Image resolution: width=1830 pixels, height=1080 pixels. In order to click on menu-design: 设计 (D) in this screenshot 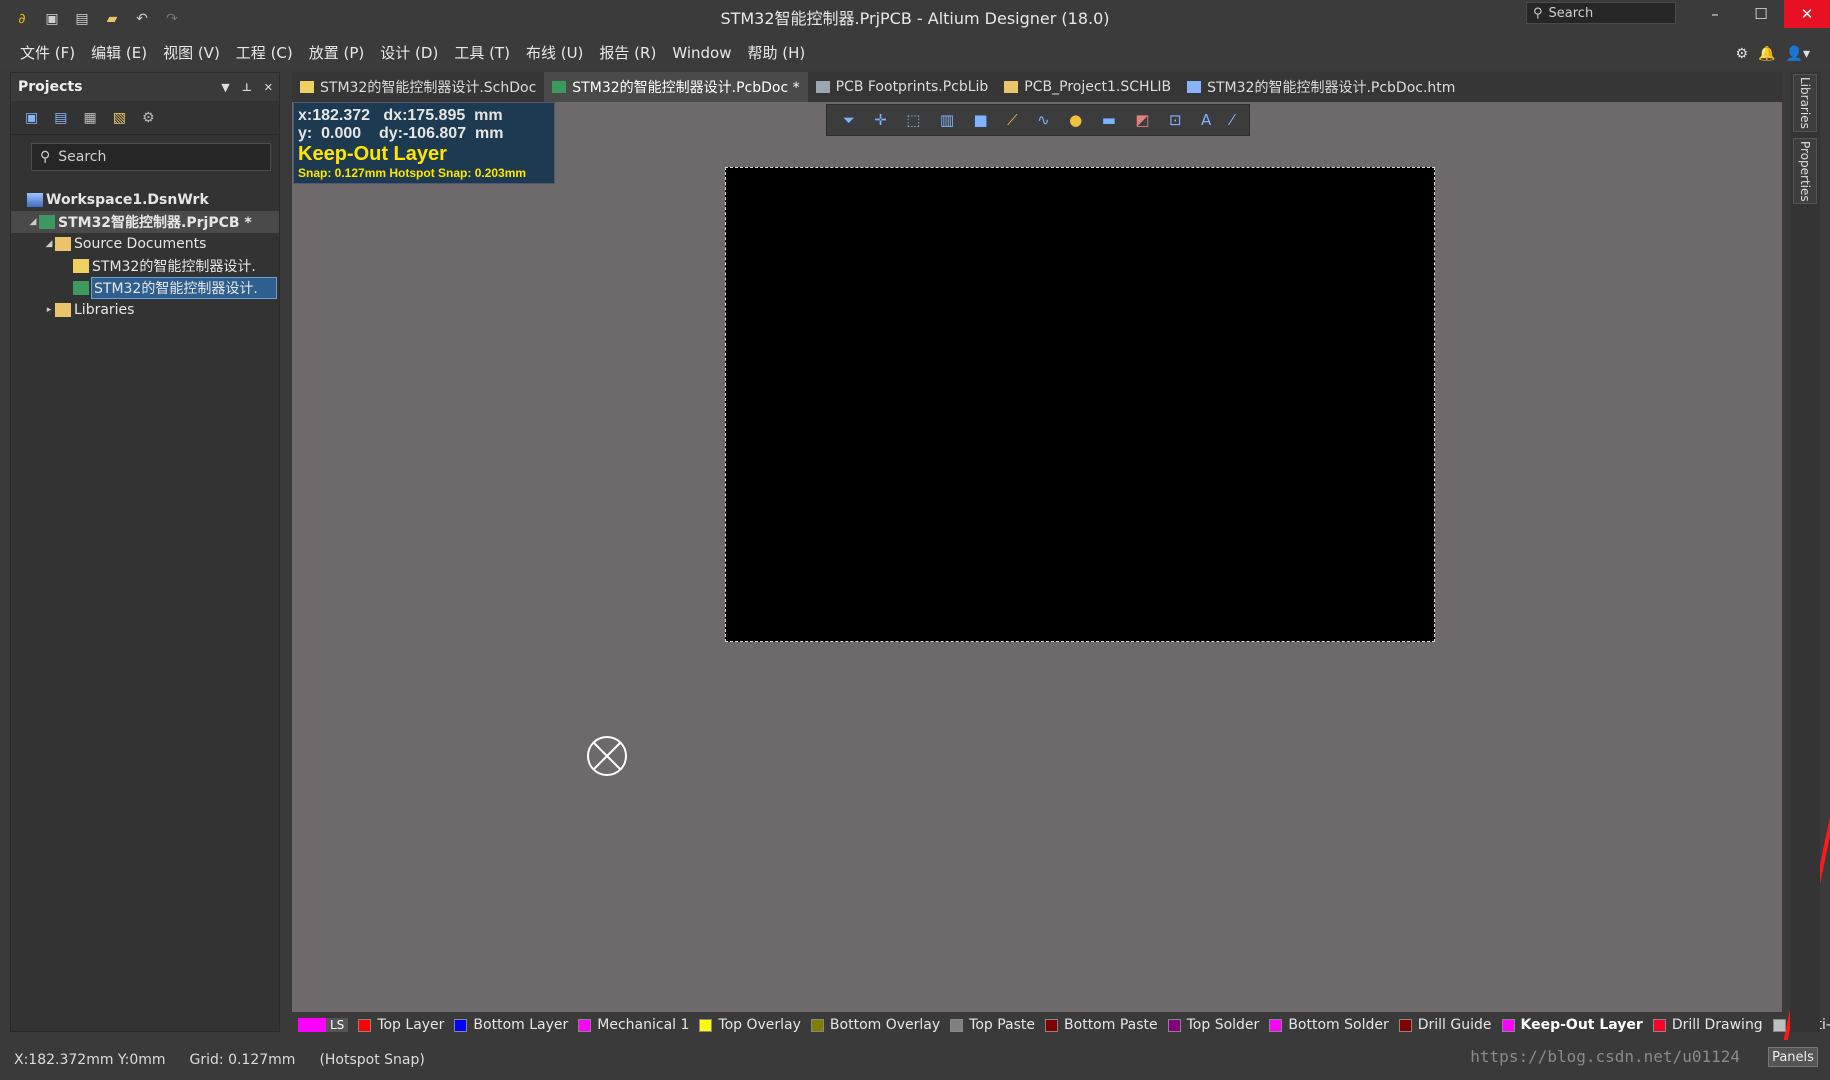, I will do `click(409, 53)`.